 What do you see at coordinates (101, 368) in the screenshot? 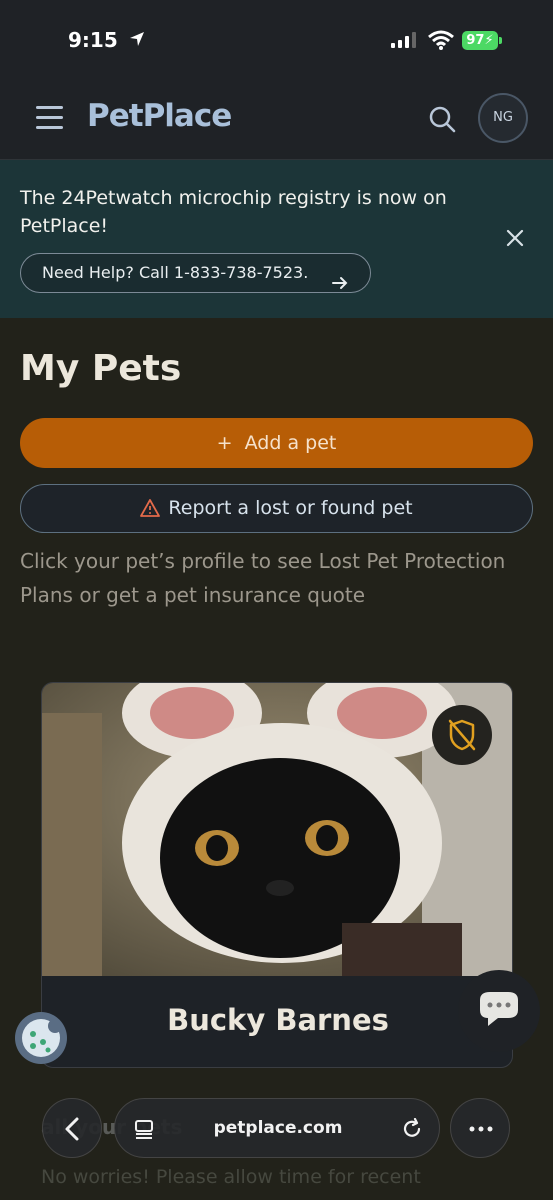
I see `page-title: My Pets` at bounding box center [101, 368].